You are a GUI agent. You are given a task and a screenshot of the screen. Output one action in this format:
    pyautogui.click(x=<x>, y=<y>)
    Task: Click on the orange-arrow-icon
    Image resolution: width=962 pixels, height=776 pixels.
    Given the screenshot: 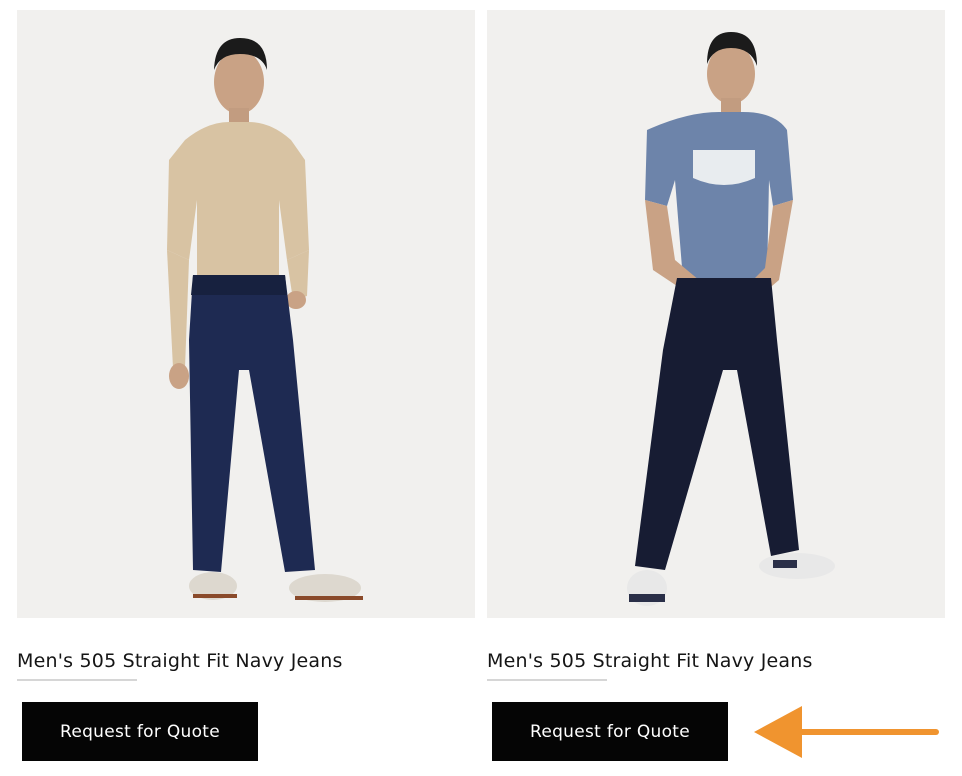 What is the action you would take?
    pyautogui.click(x=846, y=732)
    